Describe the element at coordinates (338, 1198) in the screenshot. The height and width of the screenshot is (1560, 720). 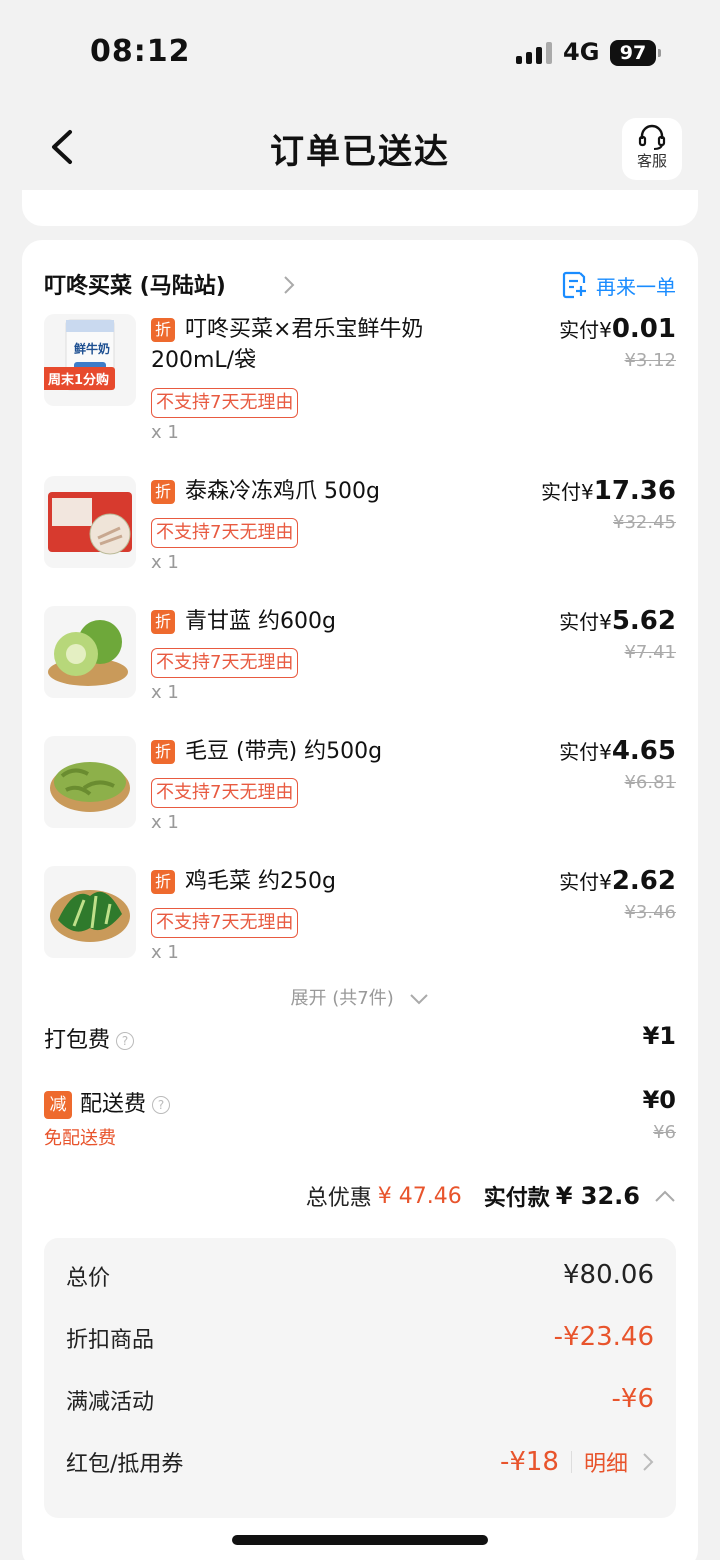
I see `total-discount-label: 总优惠` at that location.